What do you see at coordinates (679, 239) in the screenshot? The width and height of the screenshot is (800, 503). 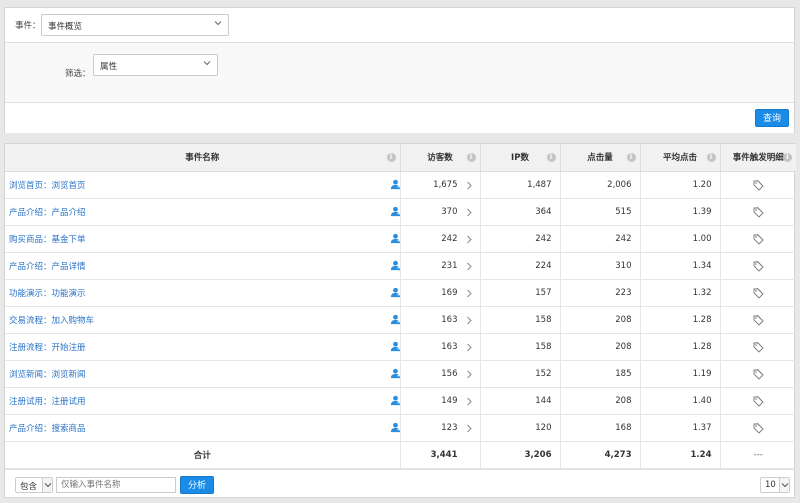 I see `avg-clicks-cell: 1.00` at bounding box center [679, 239].